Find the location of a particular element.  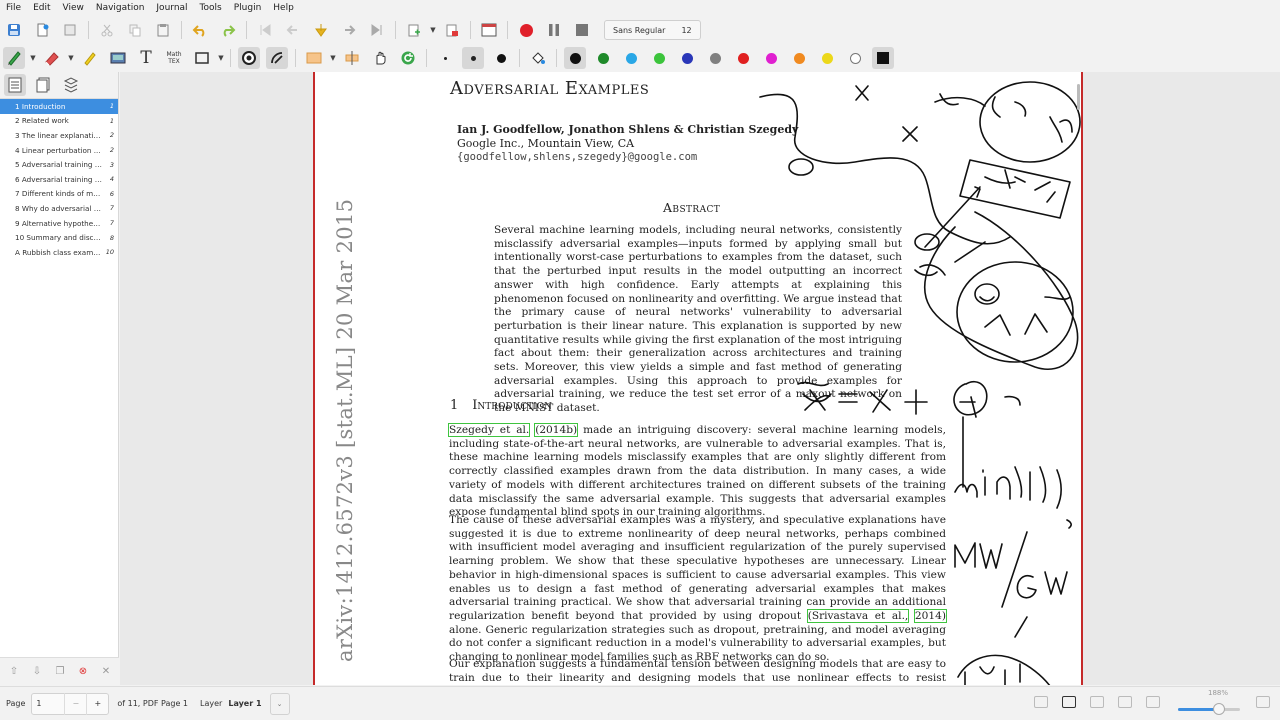

shape-recognizer-icon is located at coordinates (277, 58).